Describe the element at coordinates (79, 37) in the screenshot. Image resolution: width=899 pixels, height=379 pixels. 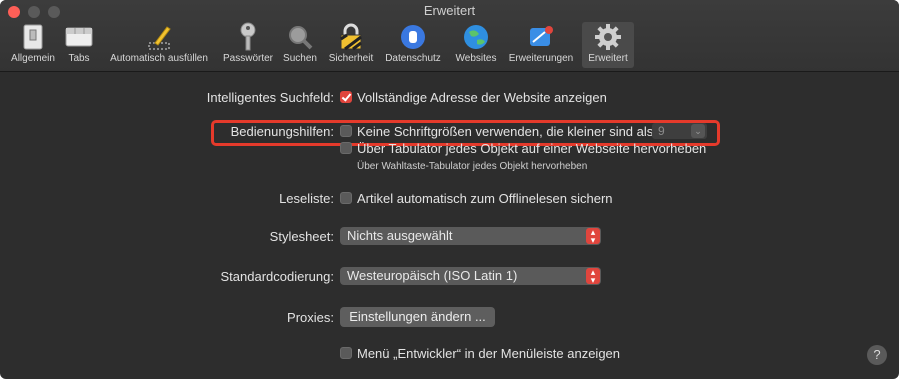
I see `tabs-icon` at that location.